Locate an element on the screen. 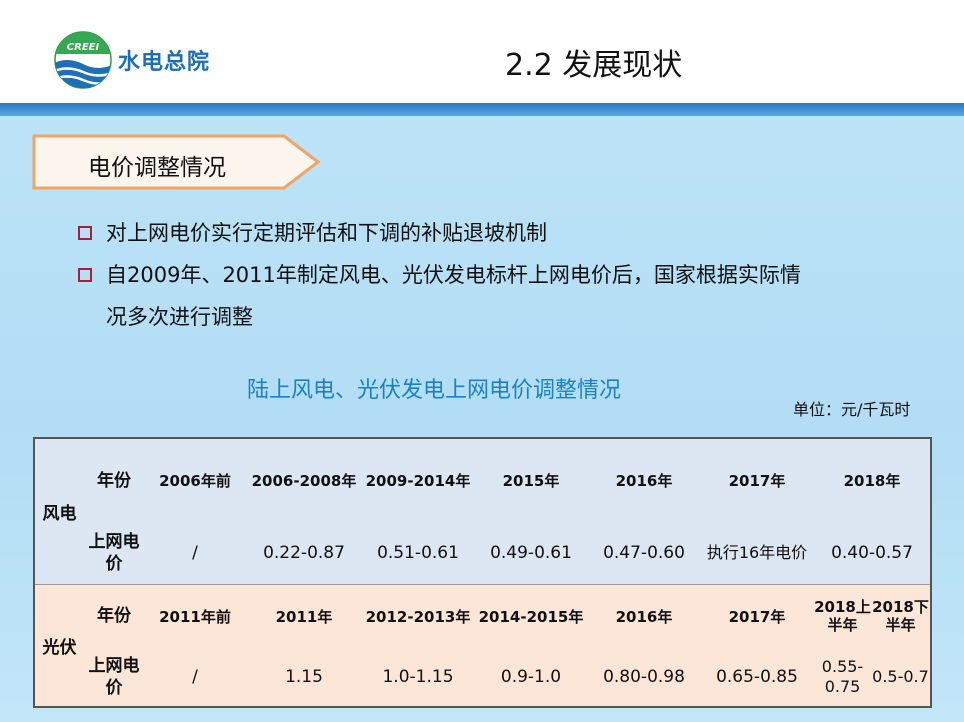 This screenshot has width=964, height=722. logo-badge-text: CREEI is located at coordinates (83, 47).